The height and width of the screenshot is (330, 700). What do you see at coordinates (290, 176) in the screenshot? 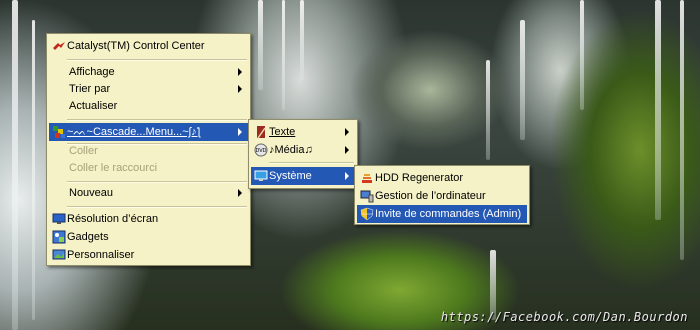
I see `menu-item-label: Système` at bounding box center [290, 176].